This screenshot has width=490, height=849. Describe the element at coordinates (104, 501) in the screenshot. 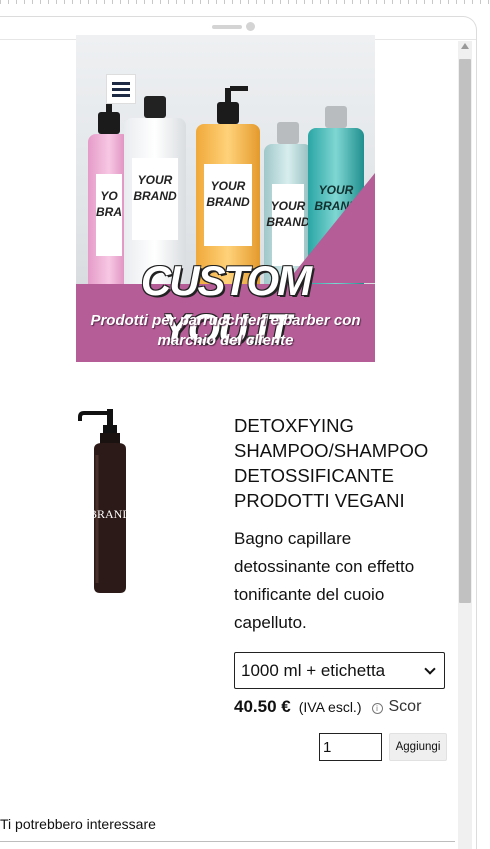

I see `product-bottle-image: BRAND` at that location.